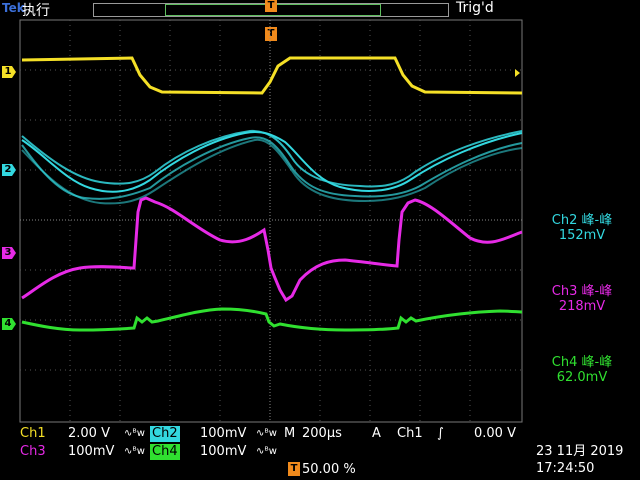 This screenshot has width=640, height=480. Describe the element at coordinates (376, 433) in the screenshot. I see `trigger-mode: A` at that location.